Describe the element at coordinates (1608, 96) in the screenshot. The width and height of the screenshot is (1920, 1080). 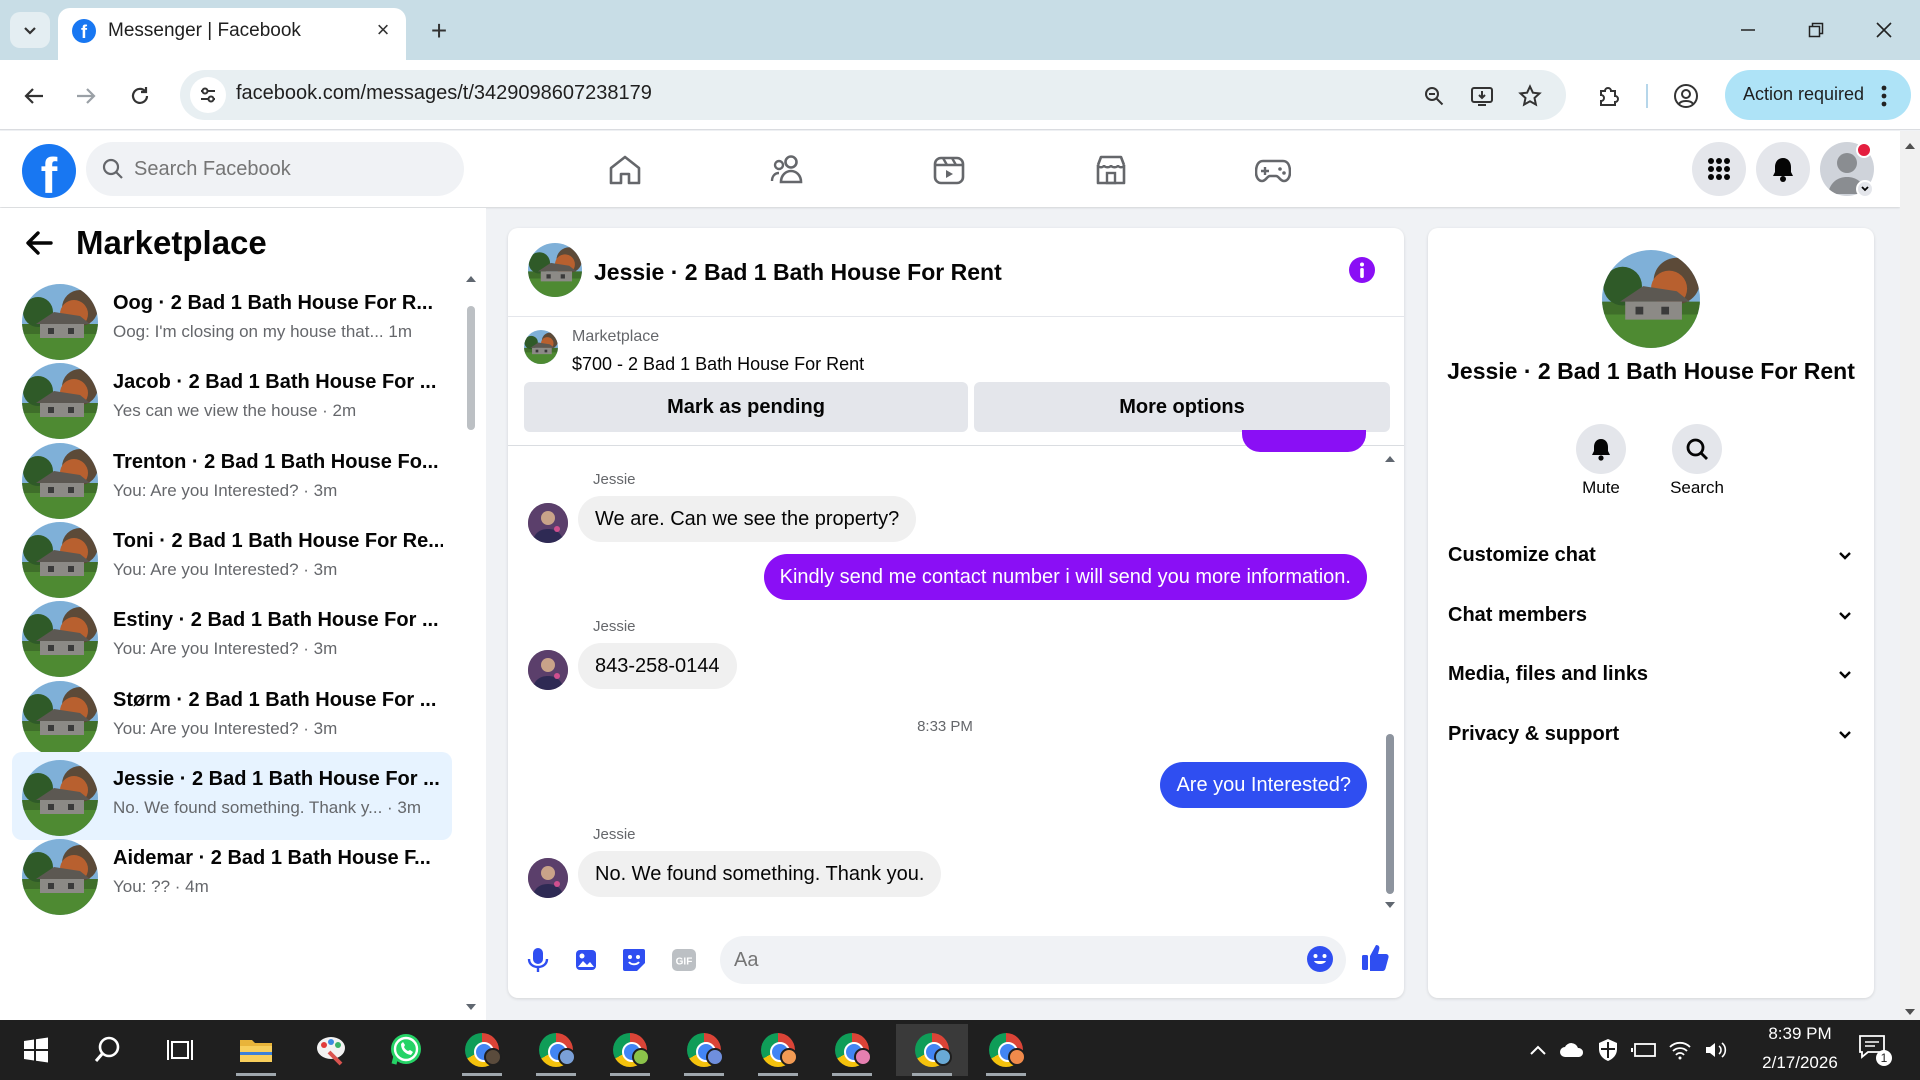
I see `extensions-button` at that location.